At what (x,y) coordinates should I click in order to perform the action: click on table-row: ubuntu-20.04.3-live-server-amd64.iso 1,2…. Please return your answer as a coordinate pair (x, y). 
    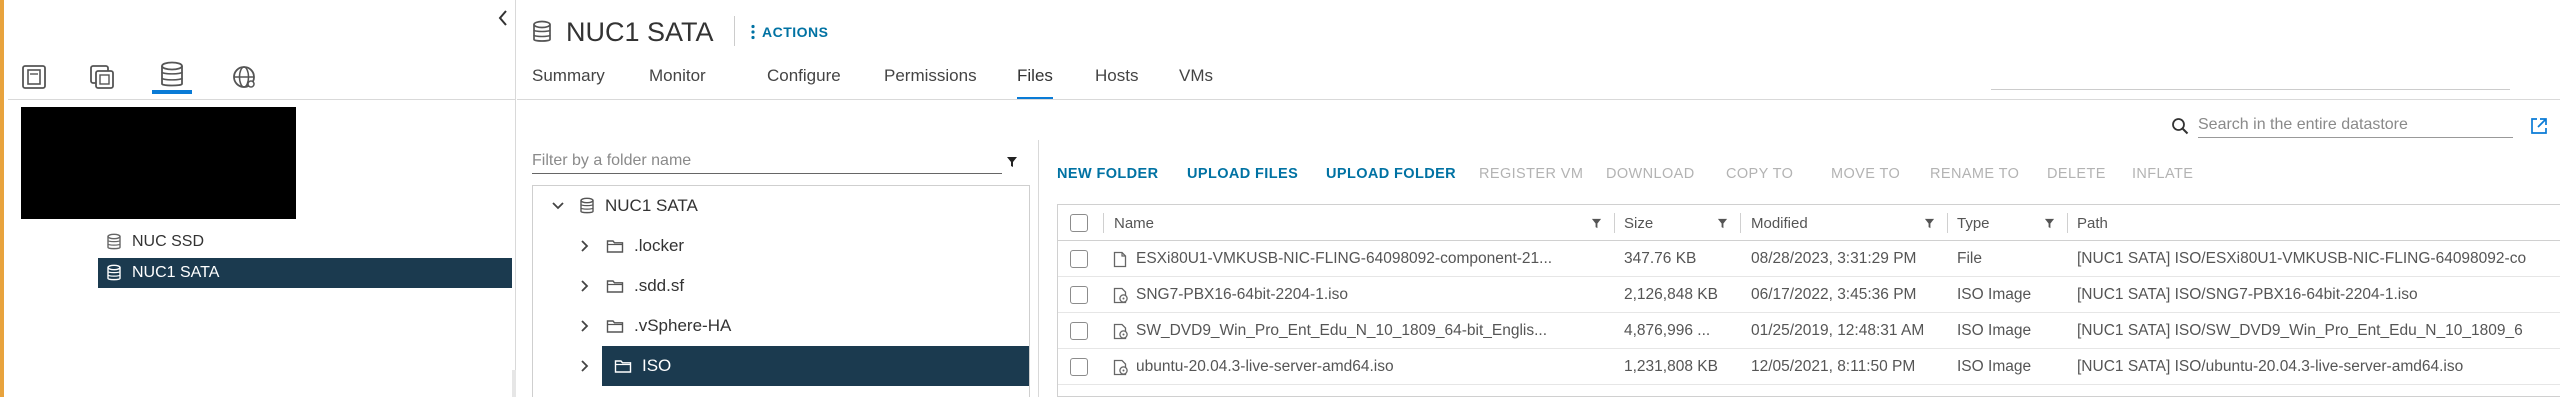
    Looking at the image, I should click on (1809, 367).